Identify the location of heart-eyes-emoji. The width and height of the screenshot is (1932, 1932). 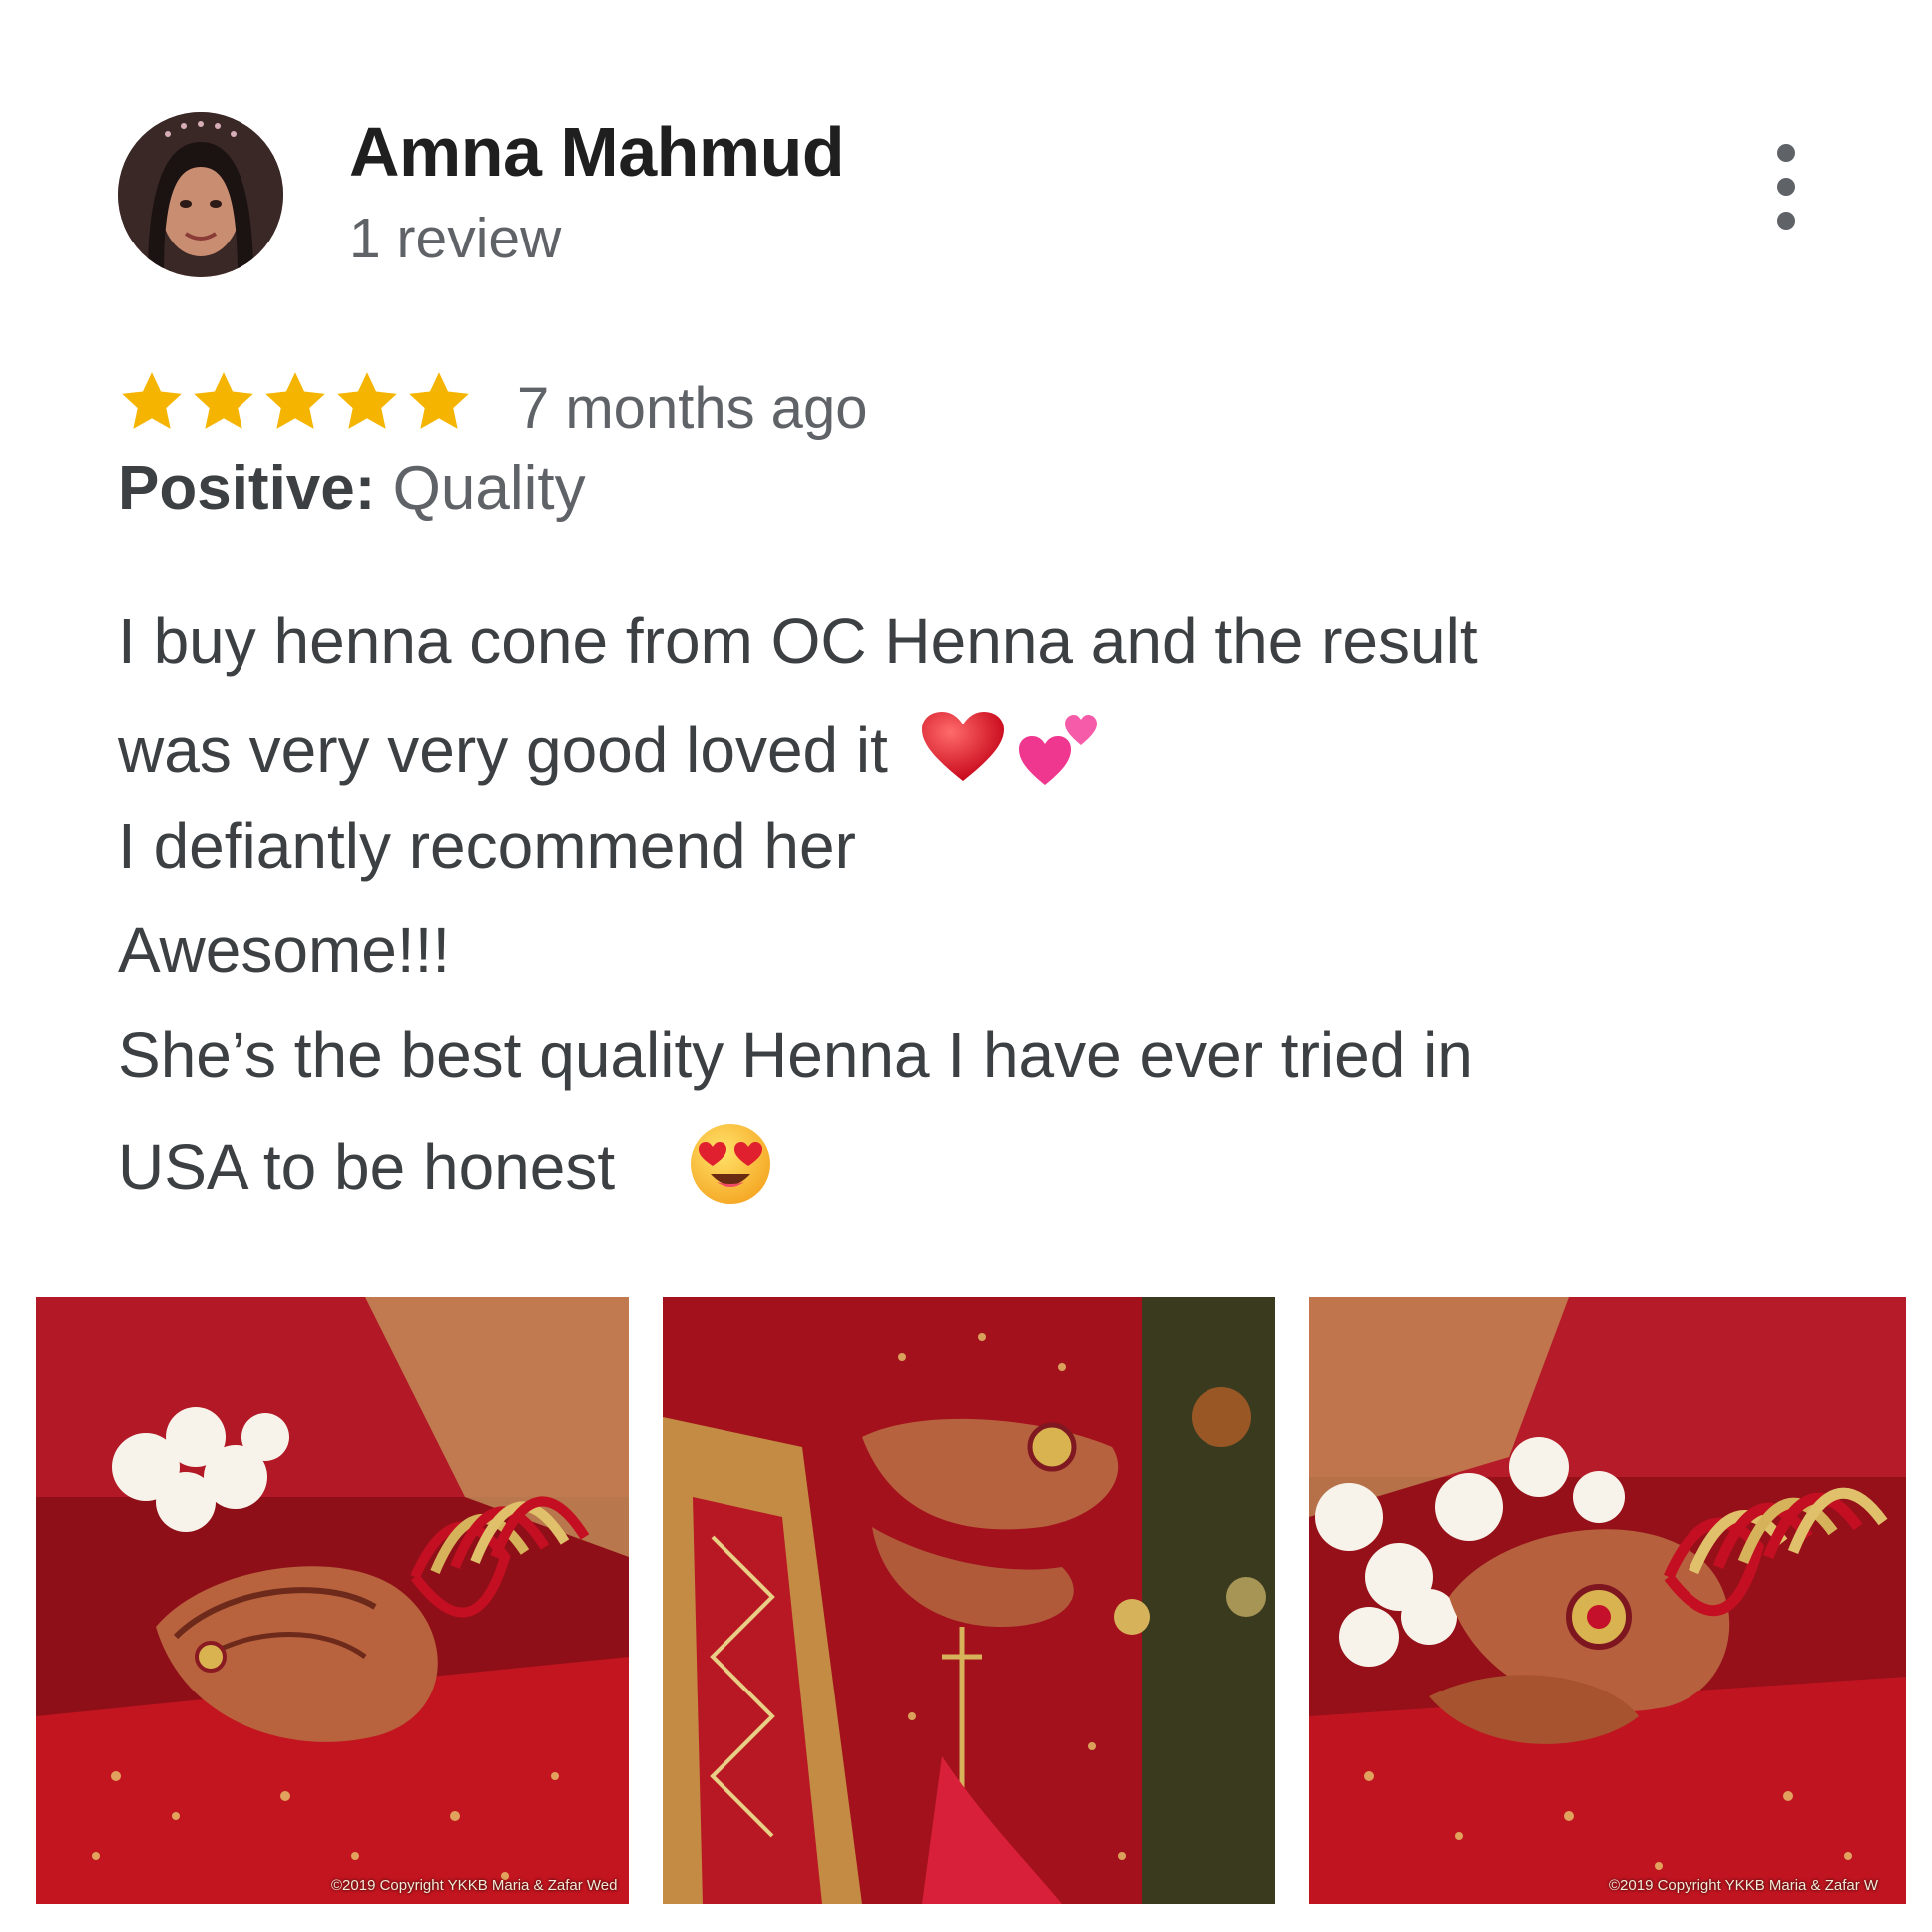
(730, 1171).